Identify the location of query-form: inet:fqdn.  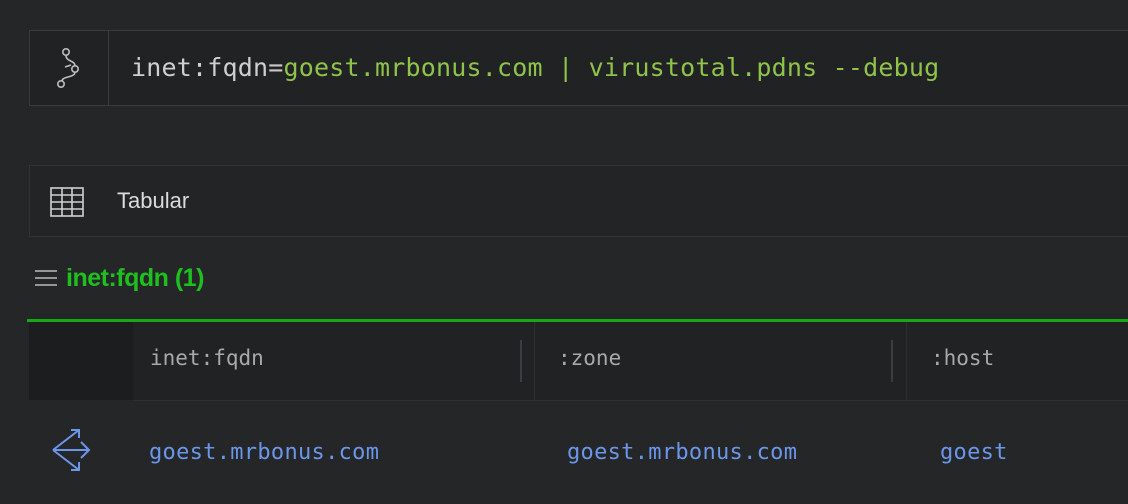
(200, 67).